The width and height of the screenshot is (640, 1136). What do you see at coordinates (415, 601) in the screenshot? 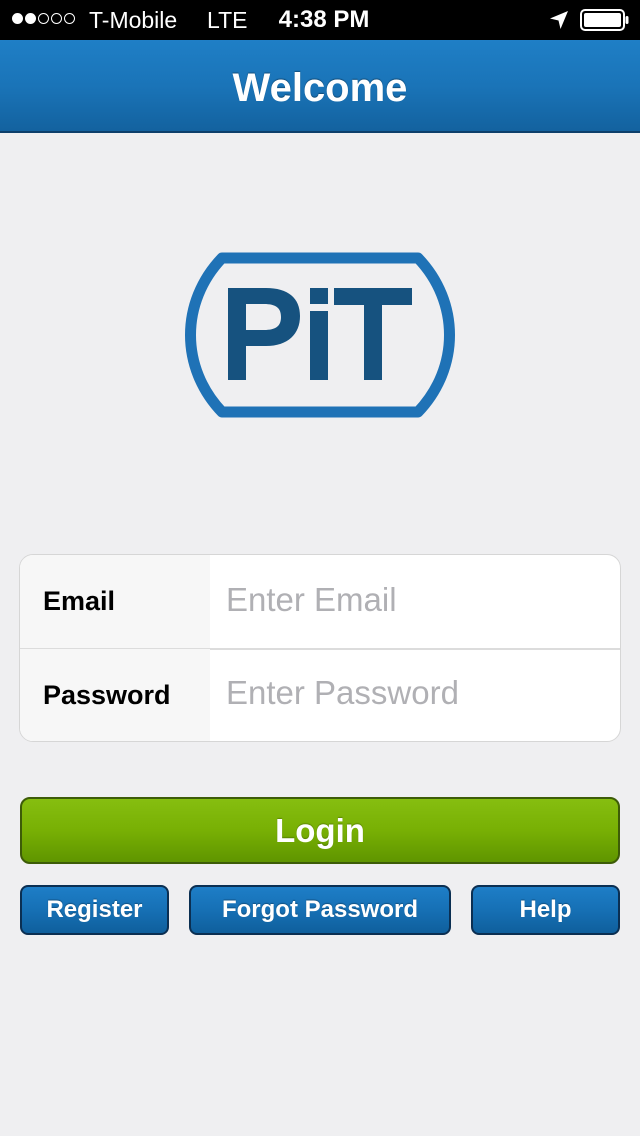
I see `email-field` at bounding box center [415, 601].